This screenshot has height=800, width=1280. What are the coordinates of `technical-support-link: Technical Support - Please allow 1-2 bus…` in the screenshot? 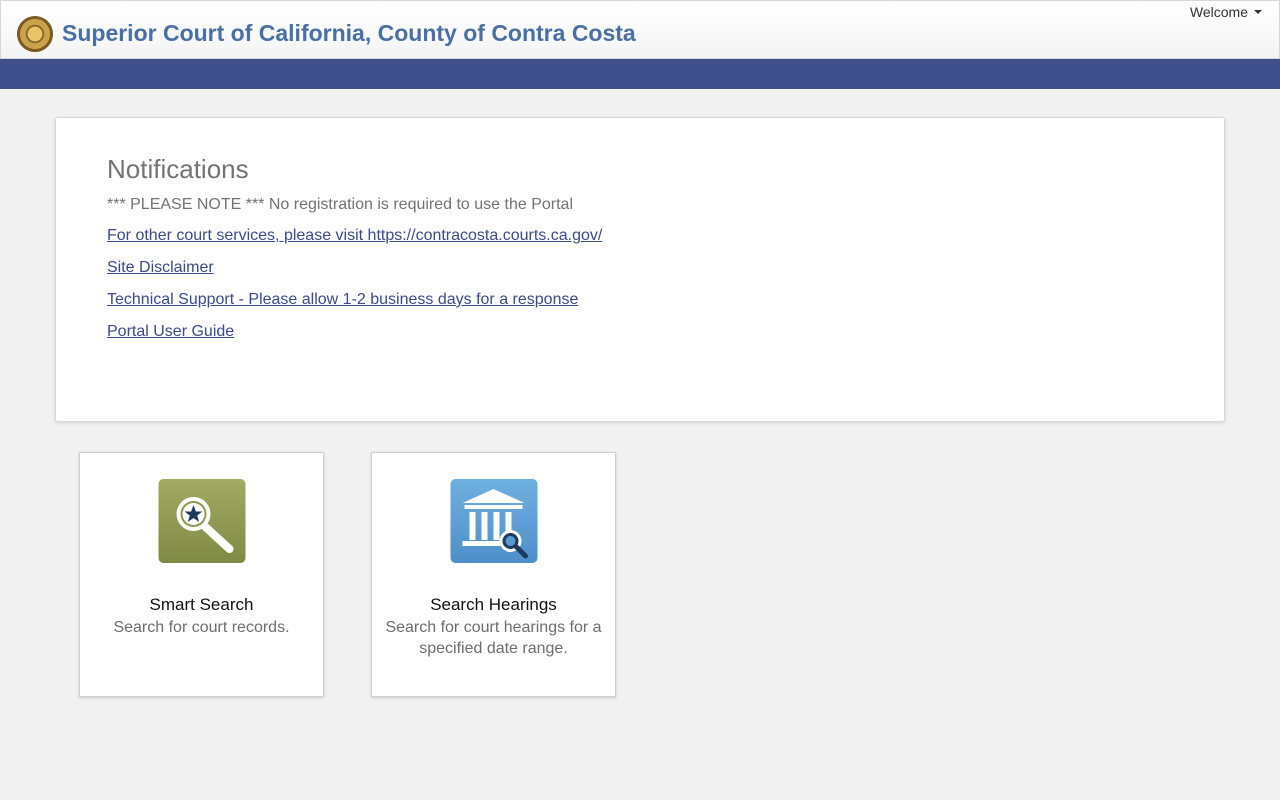 It's located at (342, 300).